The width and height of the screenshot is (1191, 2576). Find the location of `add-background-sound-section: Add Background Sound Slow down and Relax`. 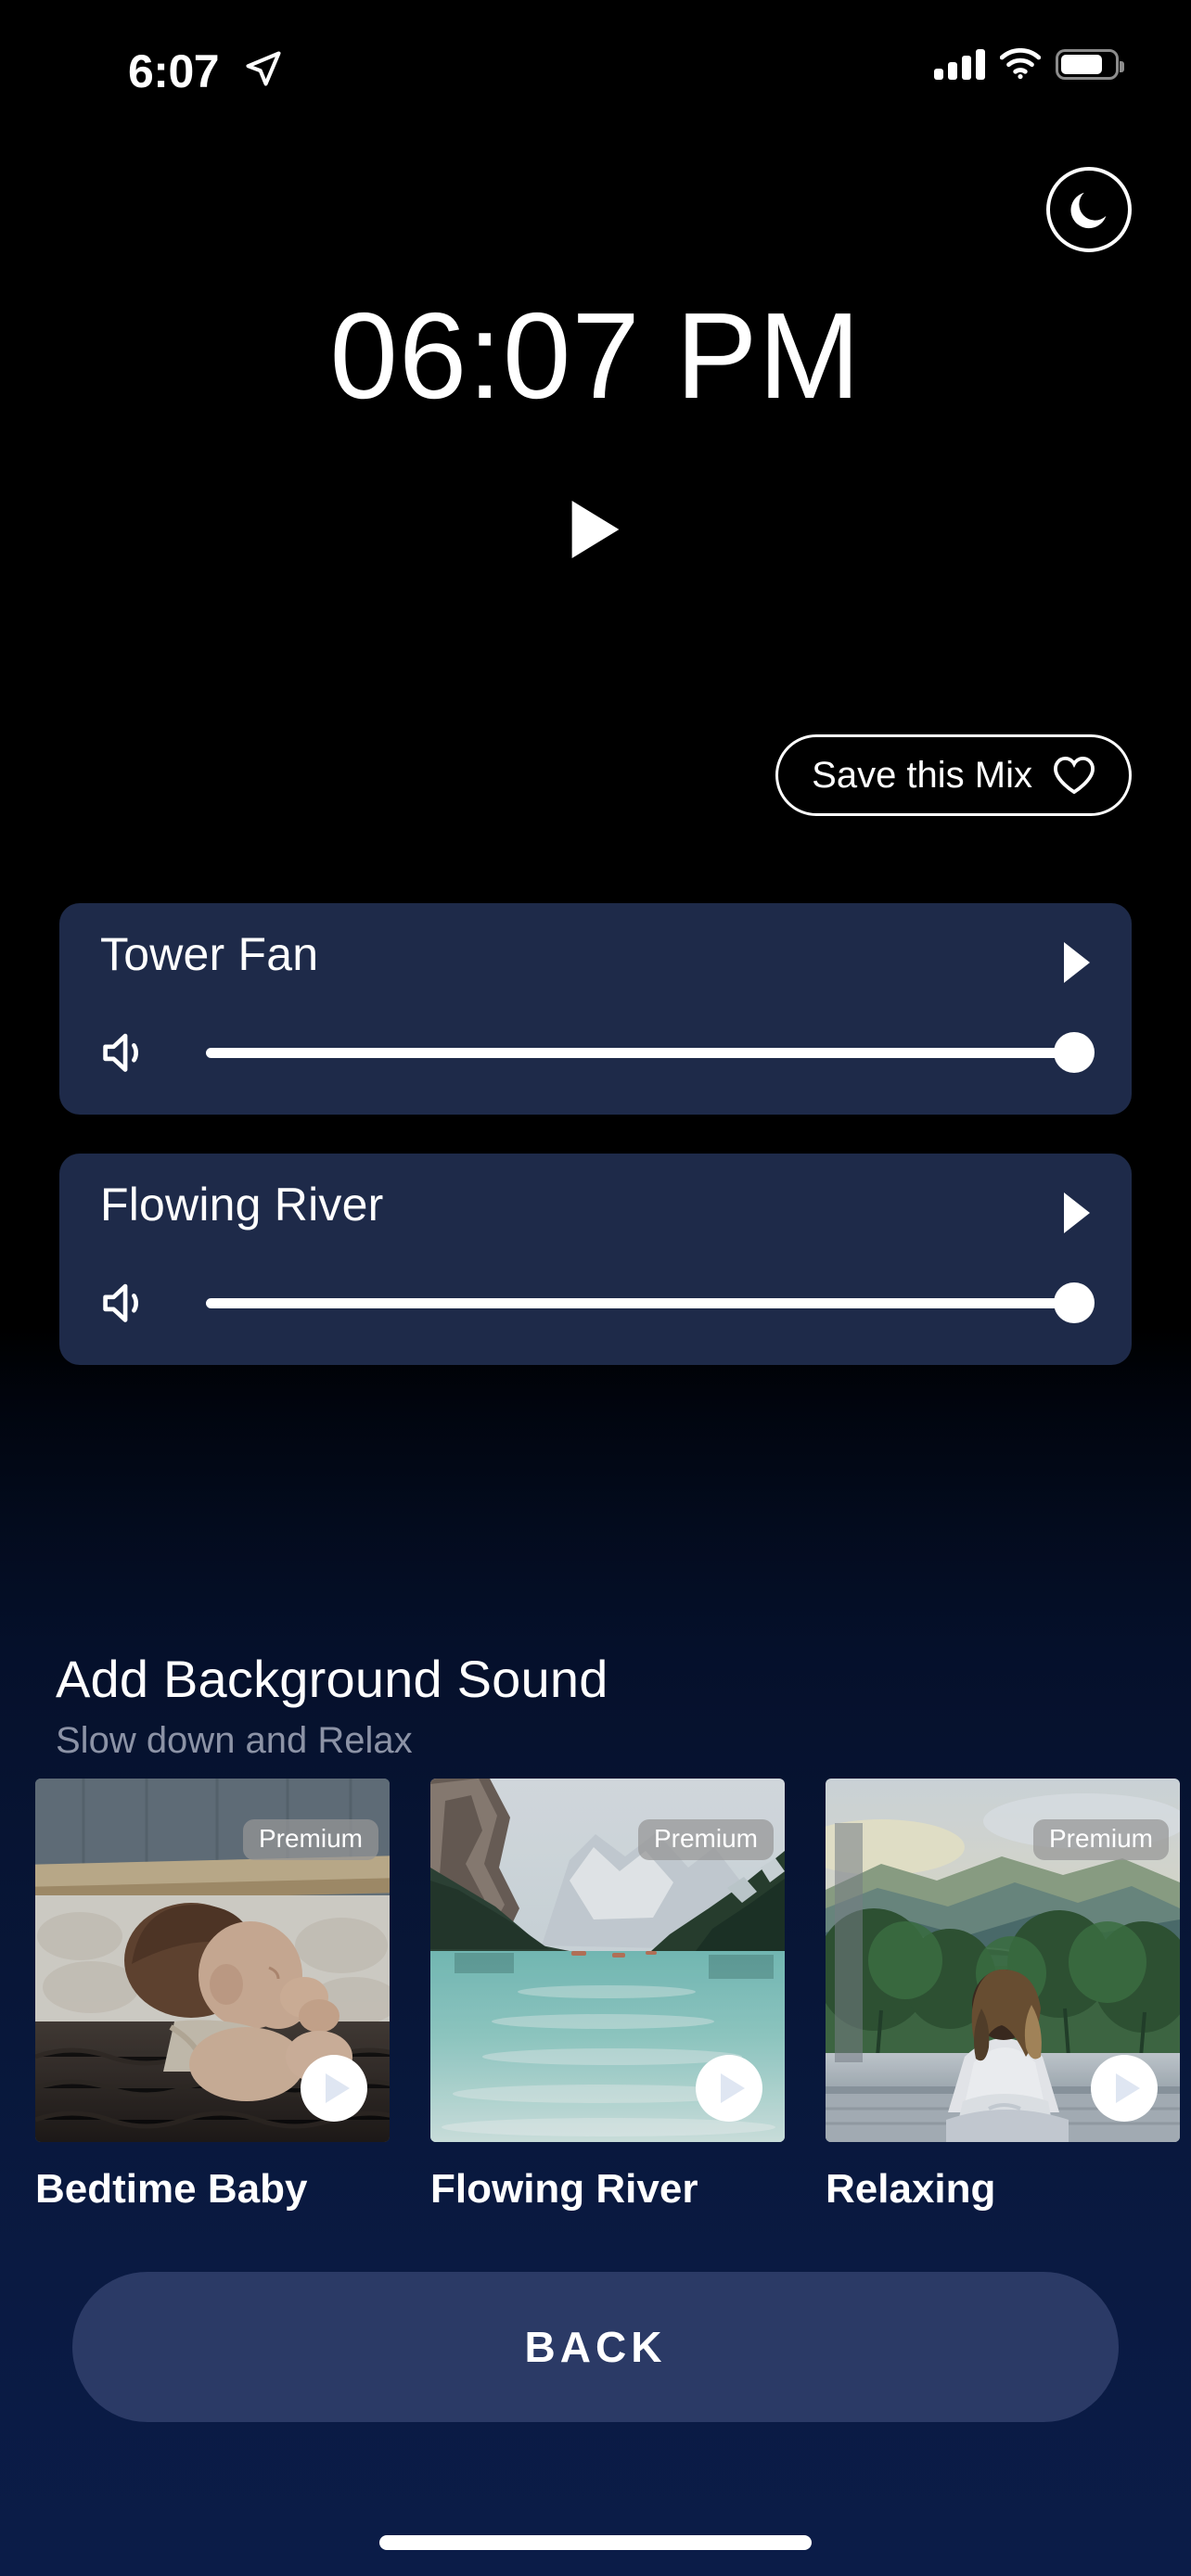

add-background-sound-section: Add Background Sound Slow down and Relax is located at coordinates (332, 1706).